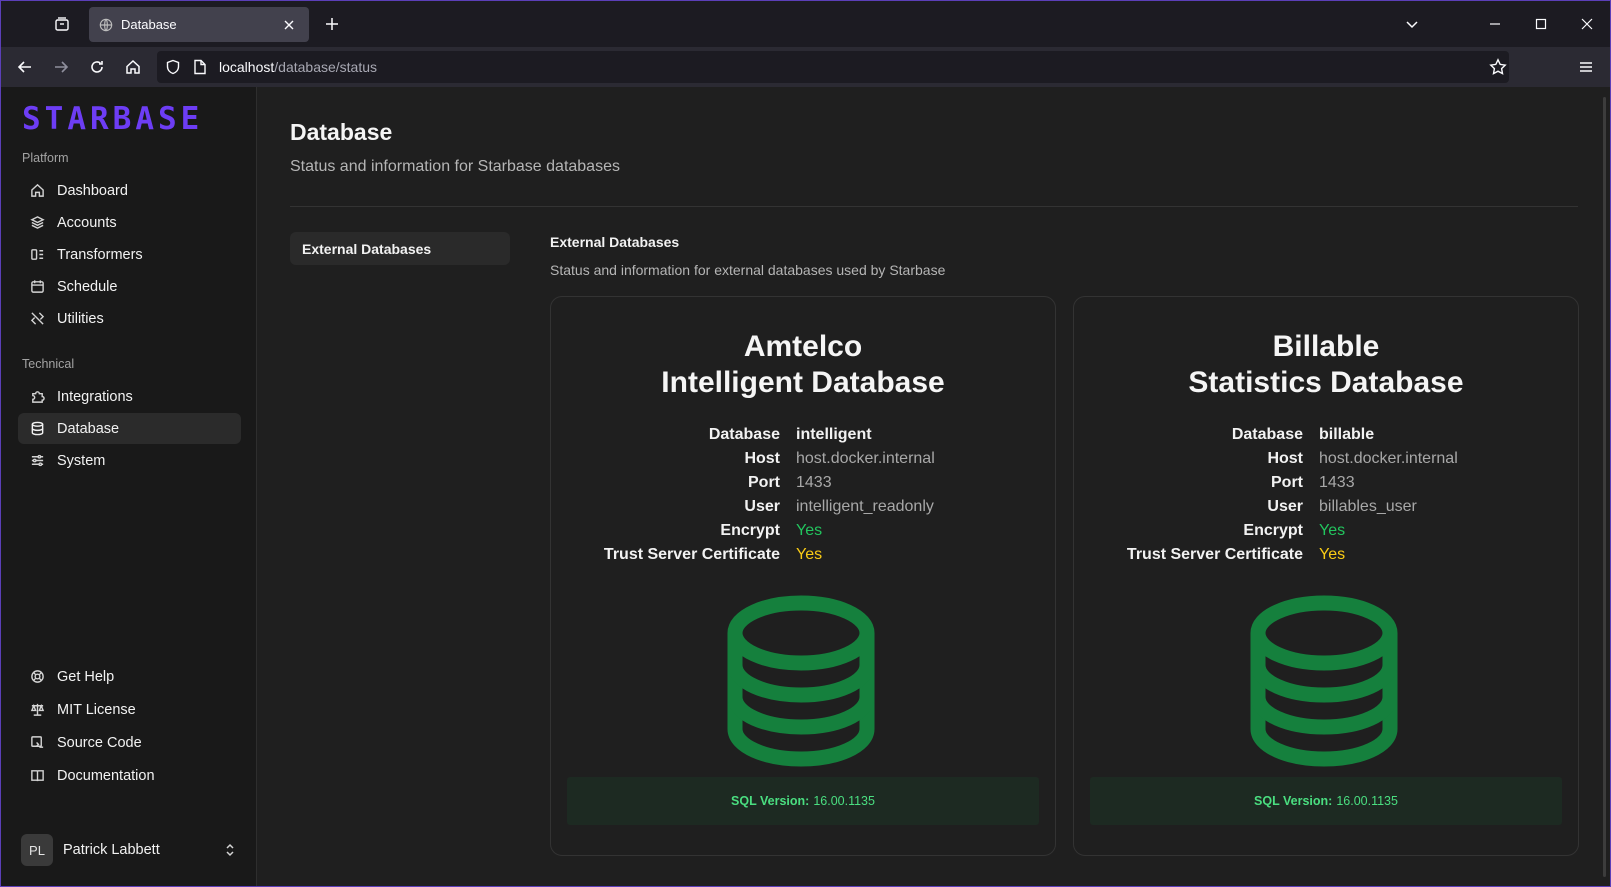 The image size is (1611, 887). Describe the element at coordinates (805, 24) in the screenshot. I see `browser-tabbar: Database` at that location.